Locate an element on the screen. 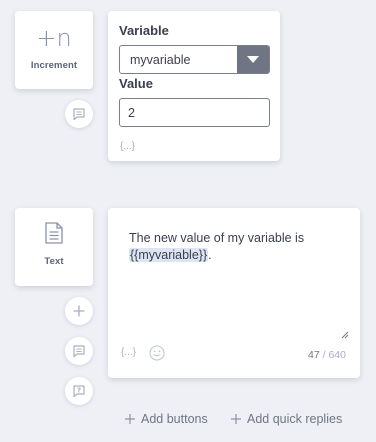 This screenshot has width=376, height=442. increment-block-icon-card: +n Increment is located at coordinates (54, 50).